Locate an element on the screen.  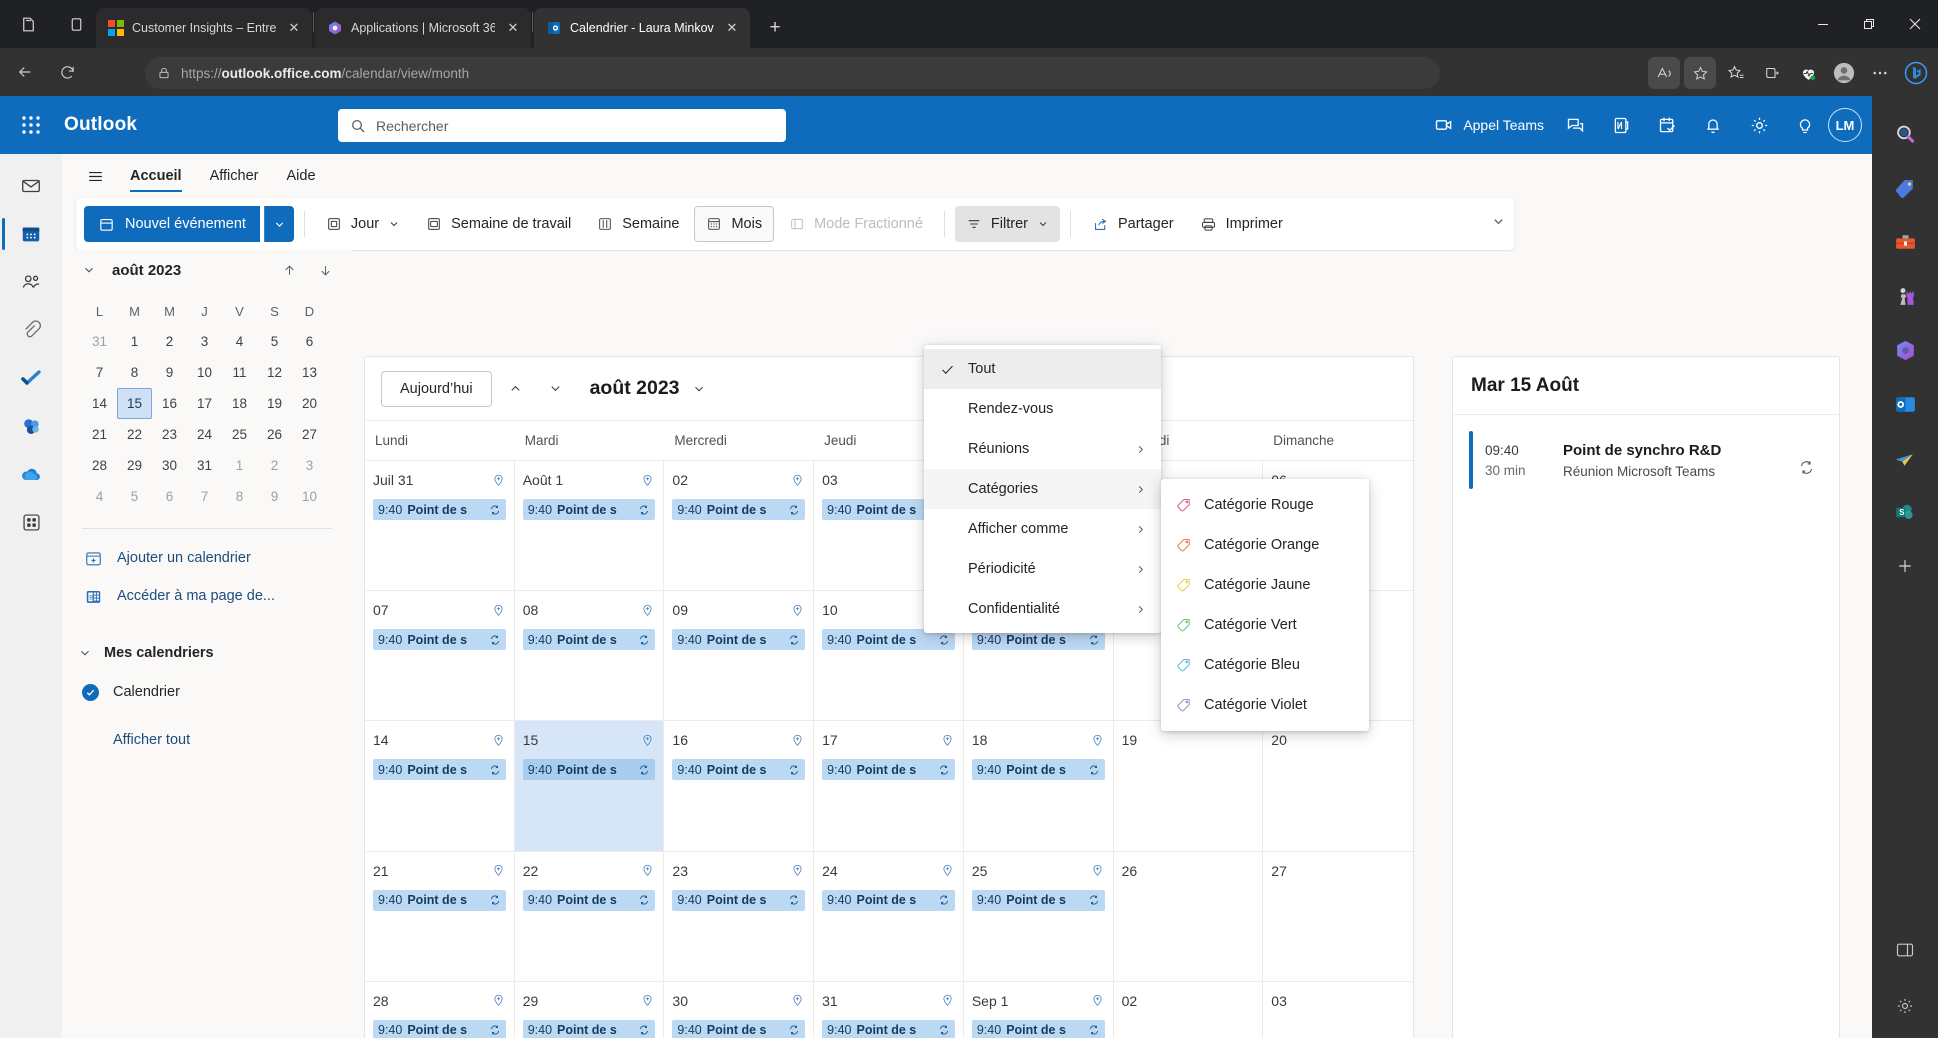
add-calendar-button: Ajouter un calendrier is located at coordinates (207, 558).